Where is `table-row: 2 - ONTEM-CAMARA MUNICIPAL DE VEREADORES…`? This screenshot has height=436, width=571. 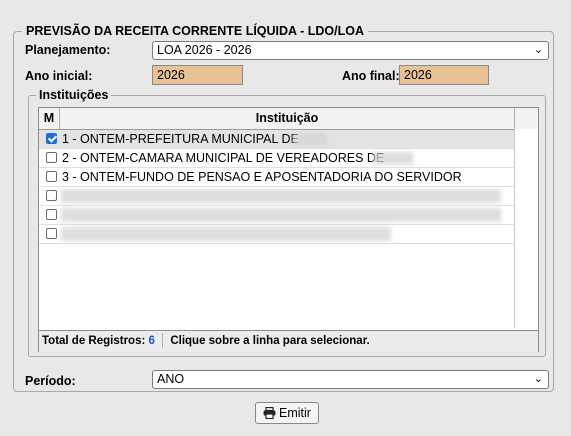
table-row: 2 - ONTEM-CAMARA MUNICIPAL DE VEREADORES… is located at coordinates (277, 158).